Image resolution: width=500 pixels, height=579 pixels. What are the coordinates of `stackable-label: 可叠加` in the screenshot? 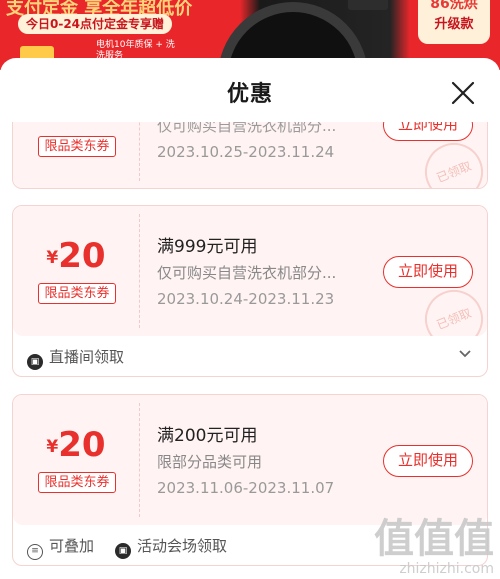 It's located at (72, 546).